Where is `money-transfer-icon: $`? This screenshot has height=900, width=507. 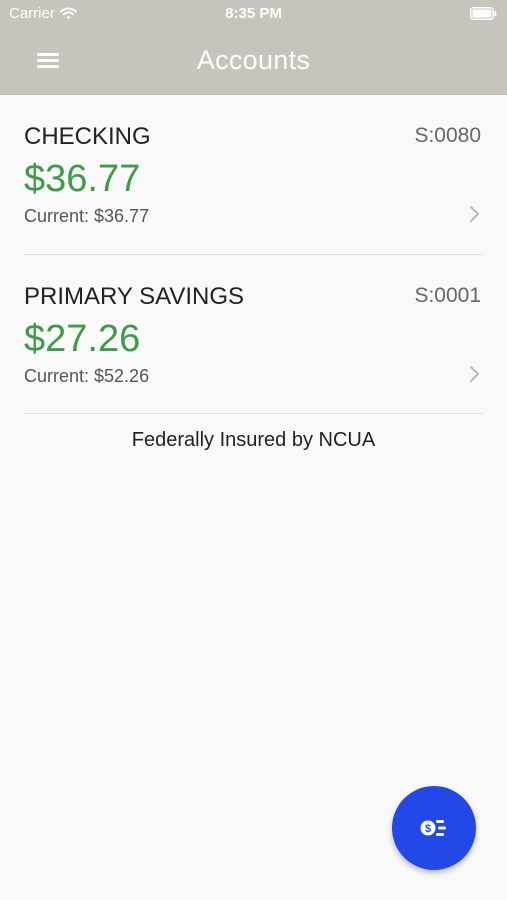
money-transfer-icon: $ is located at coordinates (433, 828).